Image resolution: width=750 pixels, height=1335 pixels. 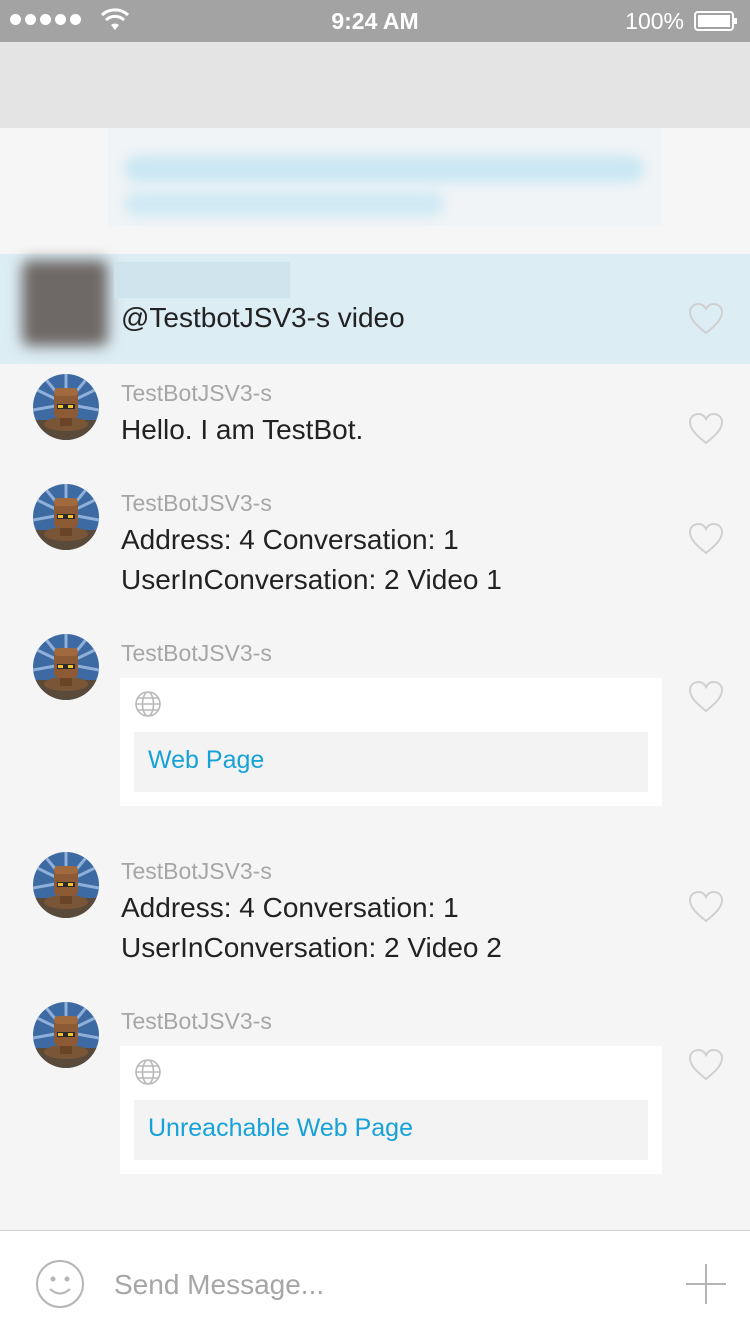 I want to click on blurred-user-name, so click(x=202, y=280).